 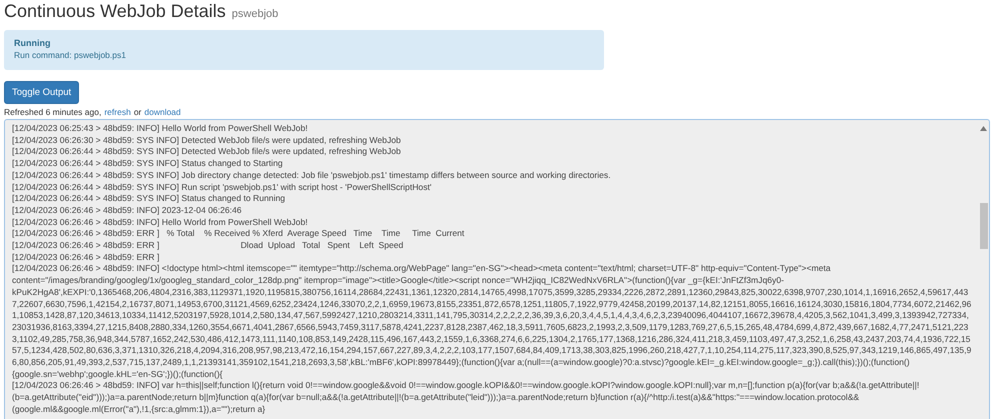 What do you see at coordinates (312, 176) in the screenshot?
I see `log-line: [12/04/2023 06:26:44 > 48bd59: SYS INFO] Job directory change detected: Job file 'pswebjob.ps1' timestamp differs between source and working directories.` at bounding box center [312, 176].